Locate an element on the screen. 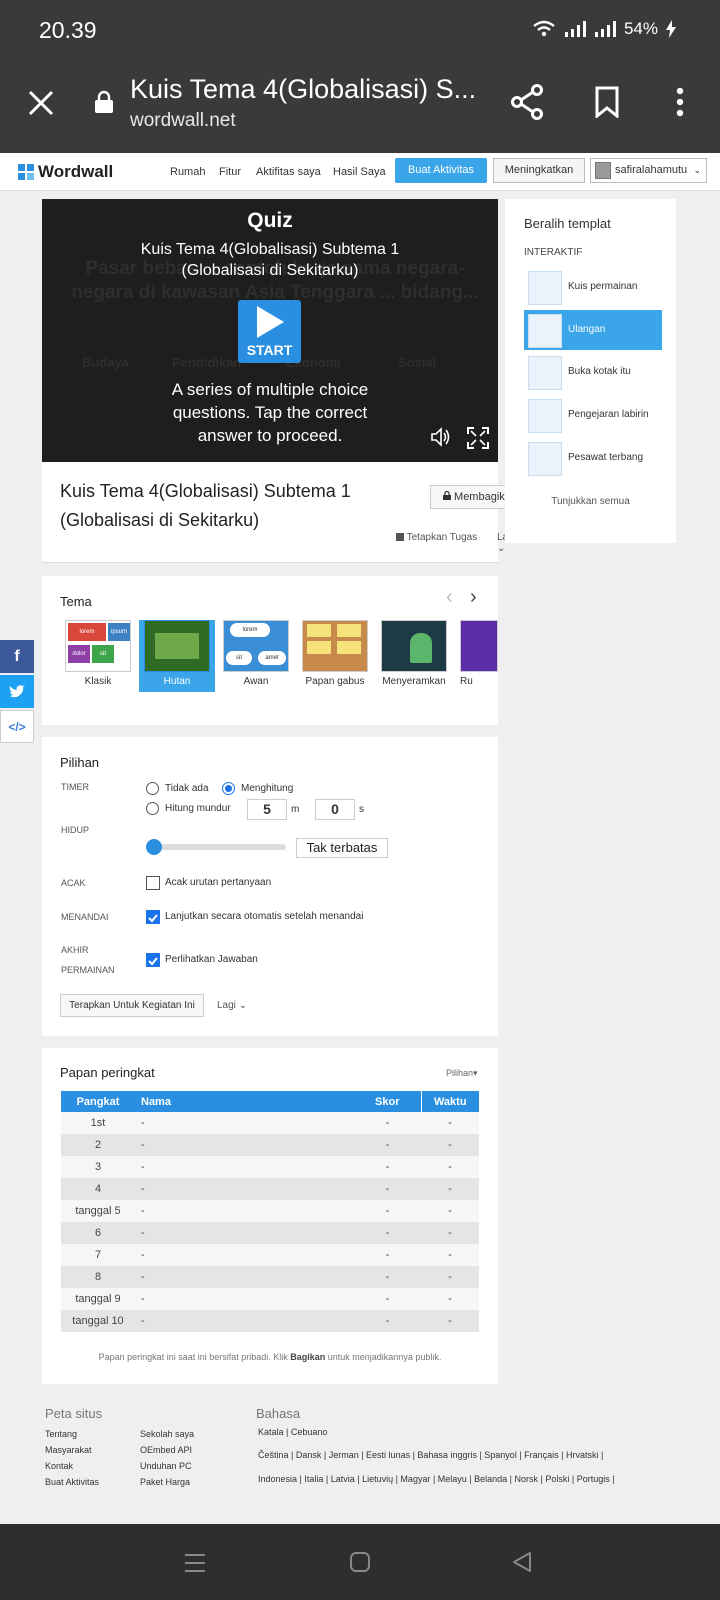 Image resolution: width=720 pixels, height=1600 pixels. template-maze-chase: Pengejaran labirin is located at coordinates (593, 415).